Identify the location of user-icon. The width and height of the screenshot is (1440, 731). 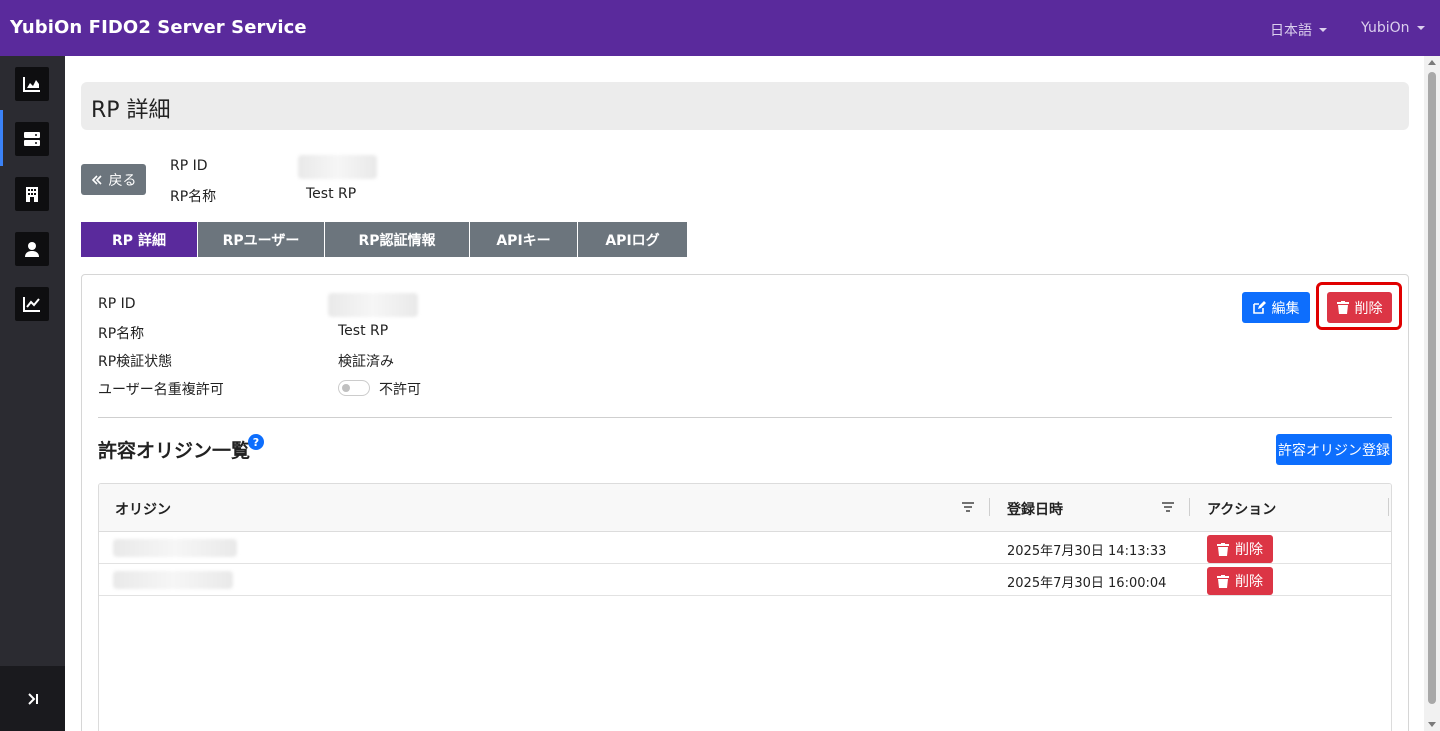
(32, 249).